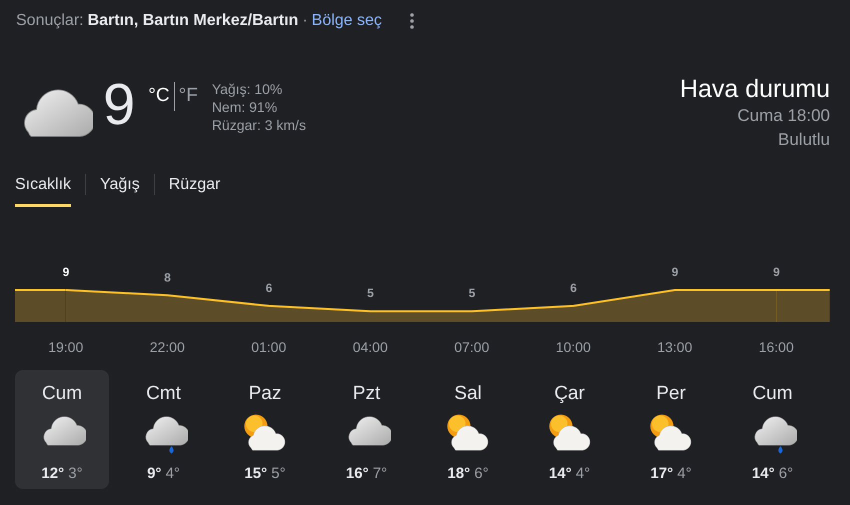  Describe the element at coordinates (120, 188) in the screenshot. I see `chart-tab: Yağış` at that location.